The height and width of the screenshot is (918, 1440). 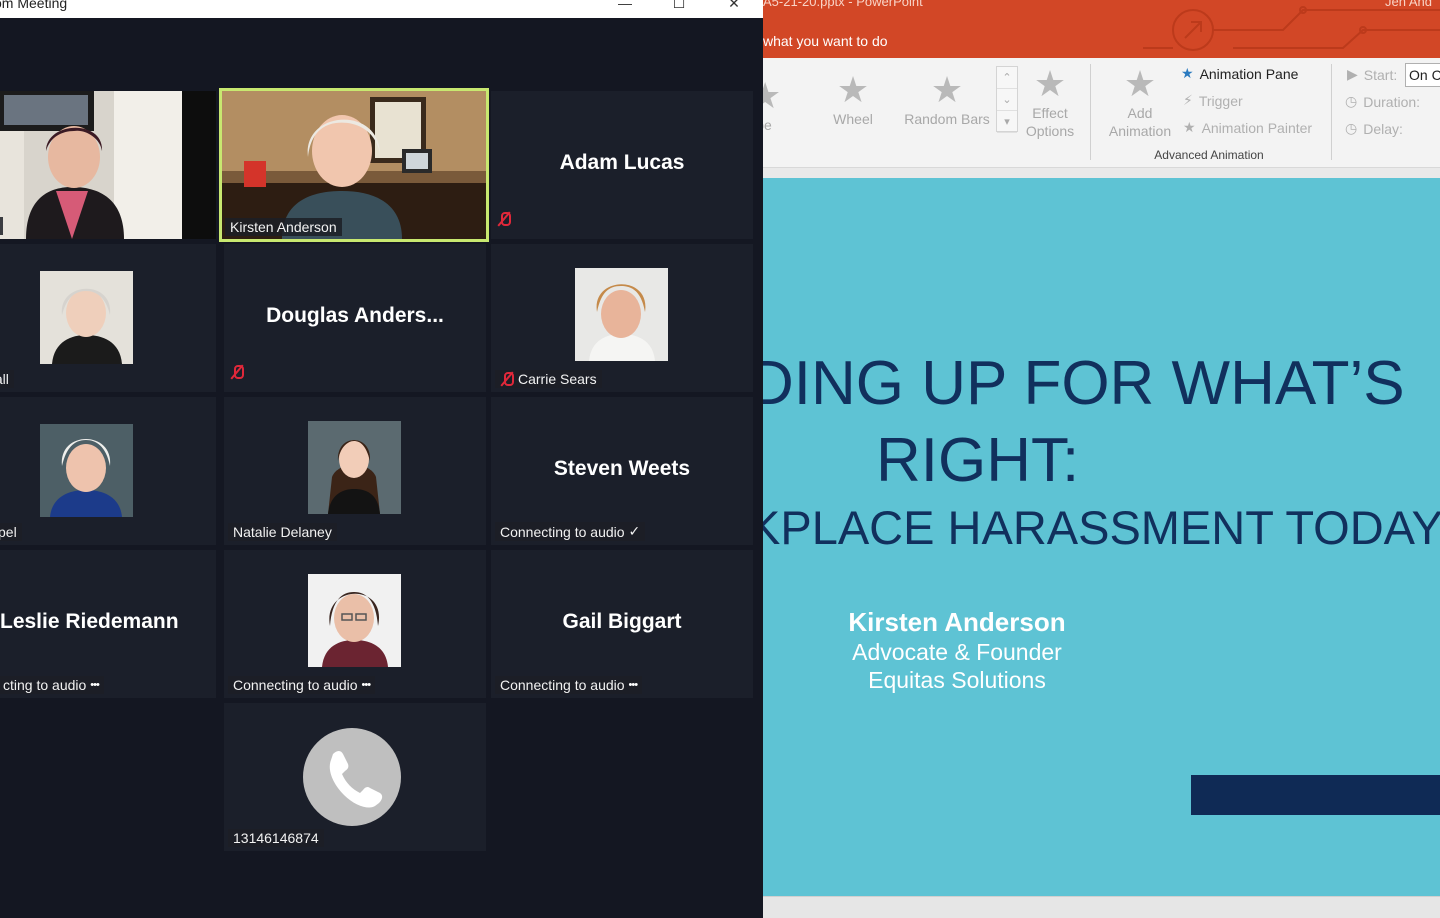 I want to click on document-title: A5-21-20.pptx - PowerPoint, so click(x=843, y=4).